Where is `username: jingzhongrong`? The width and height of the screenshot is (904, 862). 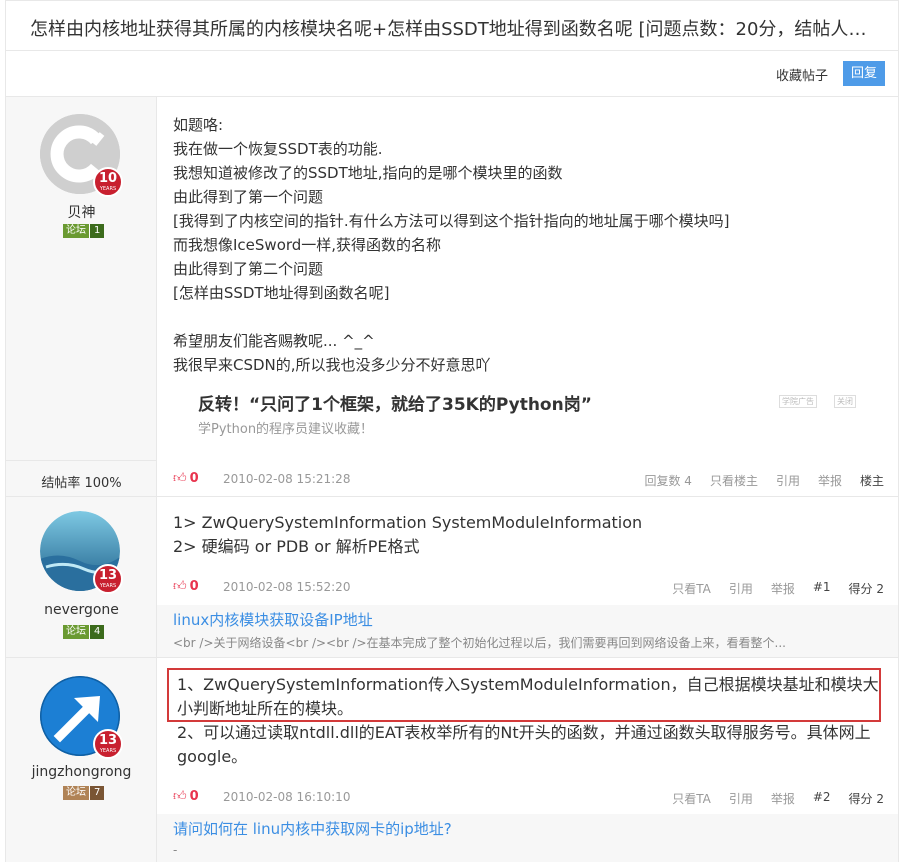 username: jingzhongrong is located at coordinates (81, 772).